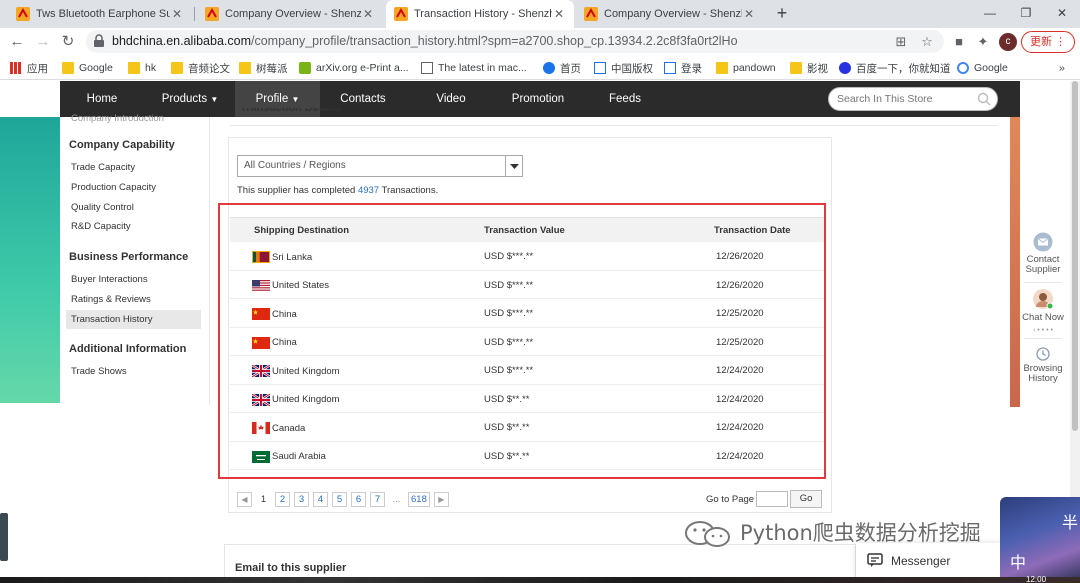 Image resolution: width=1080 pixels, height=583 pixels. I want to click on canada-flag-icon, so click(261, 428).